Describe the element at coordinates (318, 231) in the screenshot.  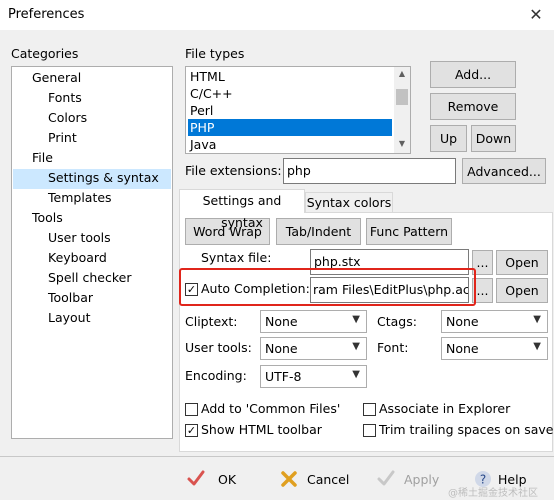
I see `tab-indent-button: Tab/Indent` at that location.